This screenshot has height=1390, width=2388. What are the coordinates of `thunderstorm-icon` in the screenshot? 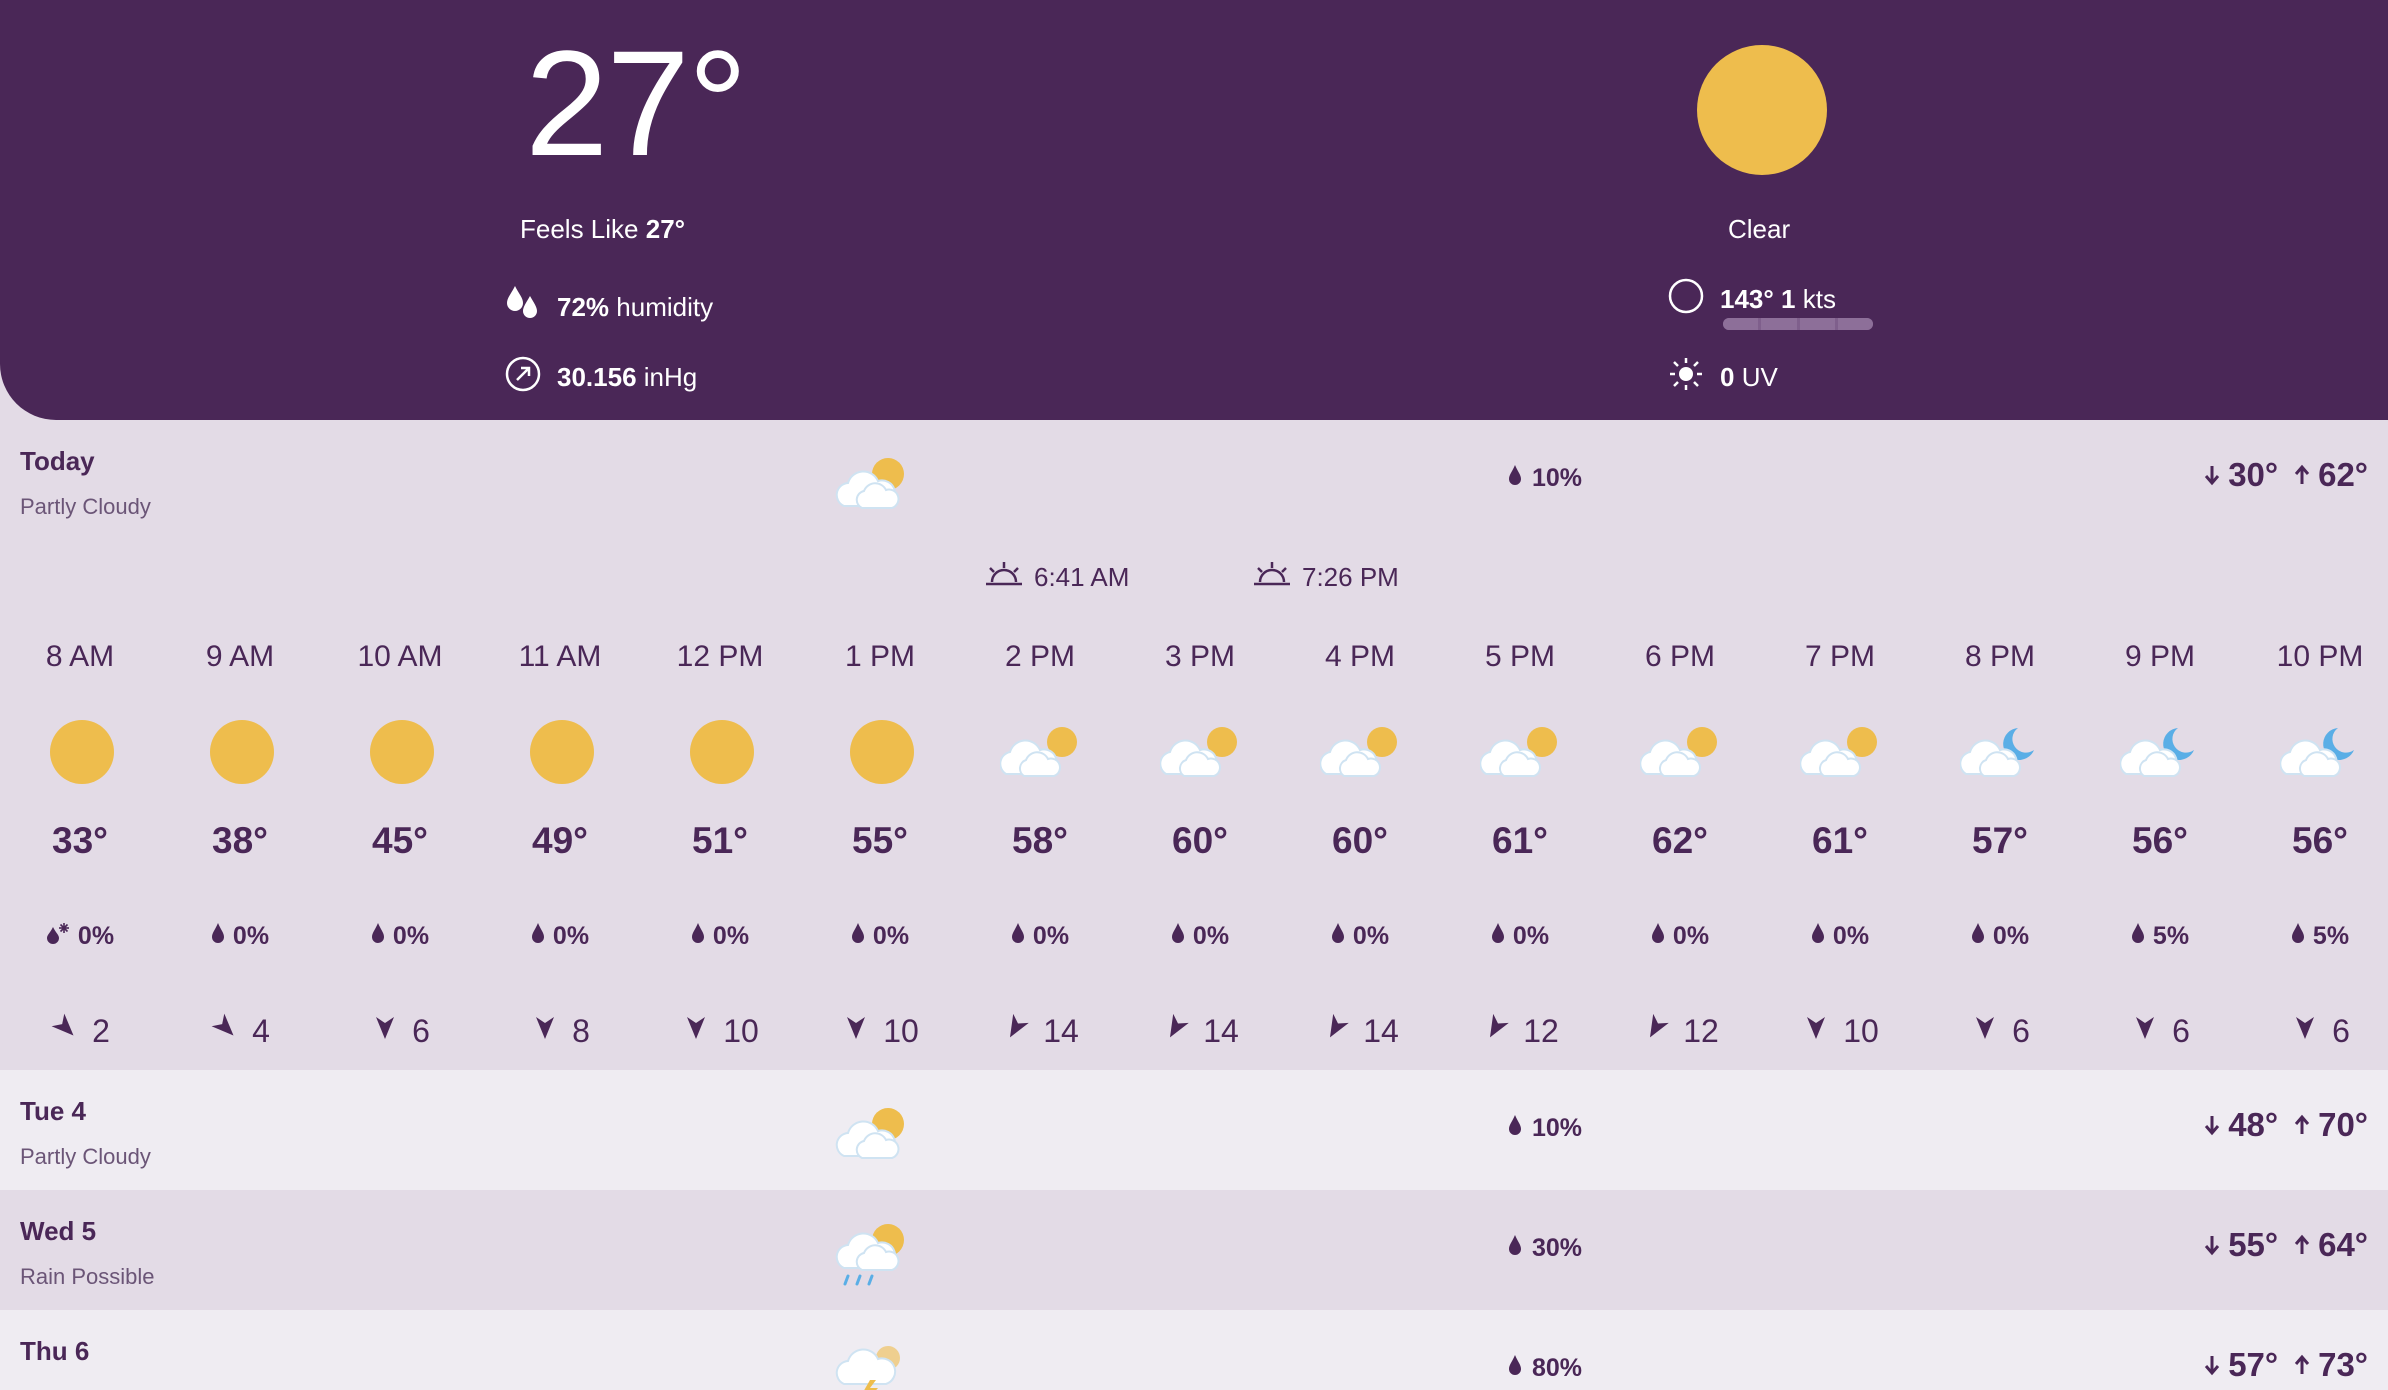 It's located at (870, 1362).